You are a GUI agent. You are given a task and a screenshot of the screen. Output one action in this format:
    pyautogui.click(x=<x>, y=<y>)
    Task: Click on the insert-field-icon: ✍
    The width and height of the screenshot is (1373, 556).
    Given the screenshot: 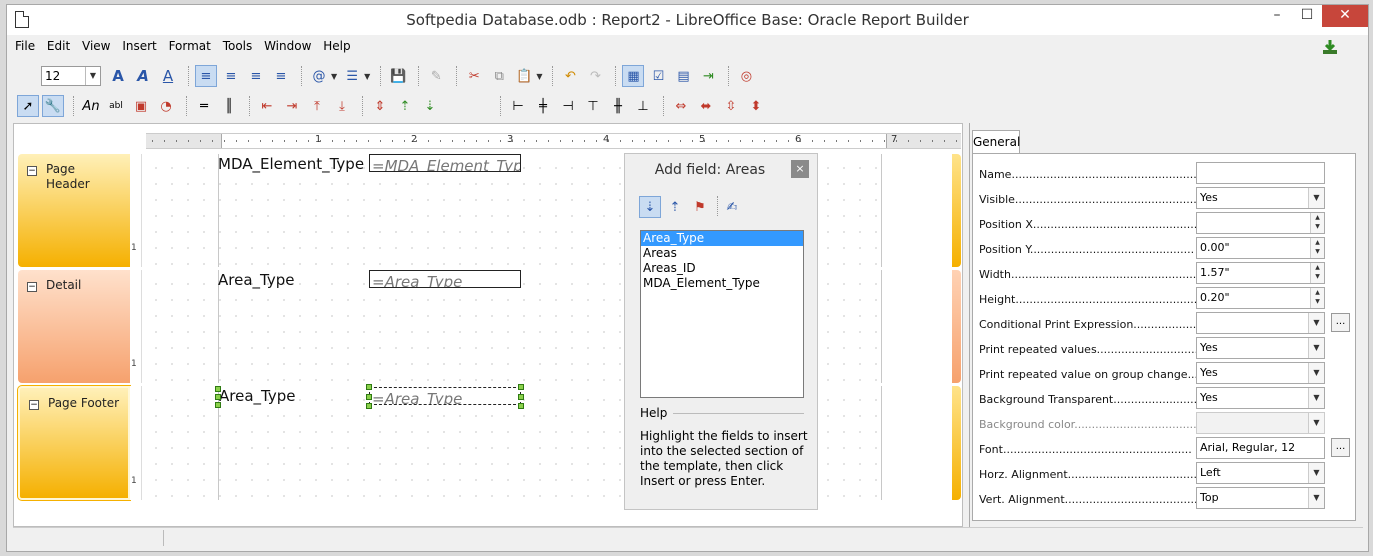 What is the action you would take?
    pyautogui.click(x=732, y=207)
    